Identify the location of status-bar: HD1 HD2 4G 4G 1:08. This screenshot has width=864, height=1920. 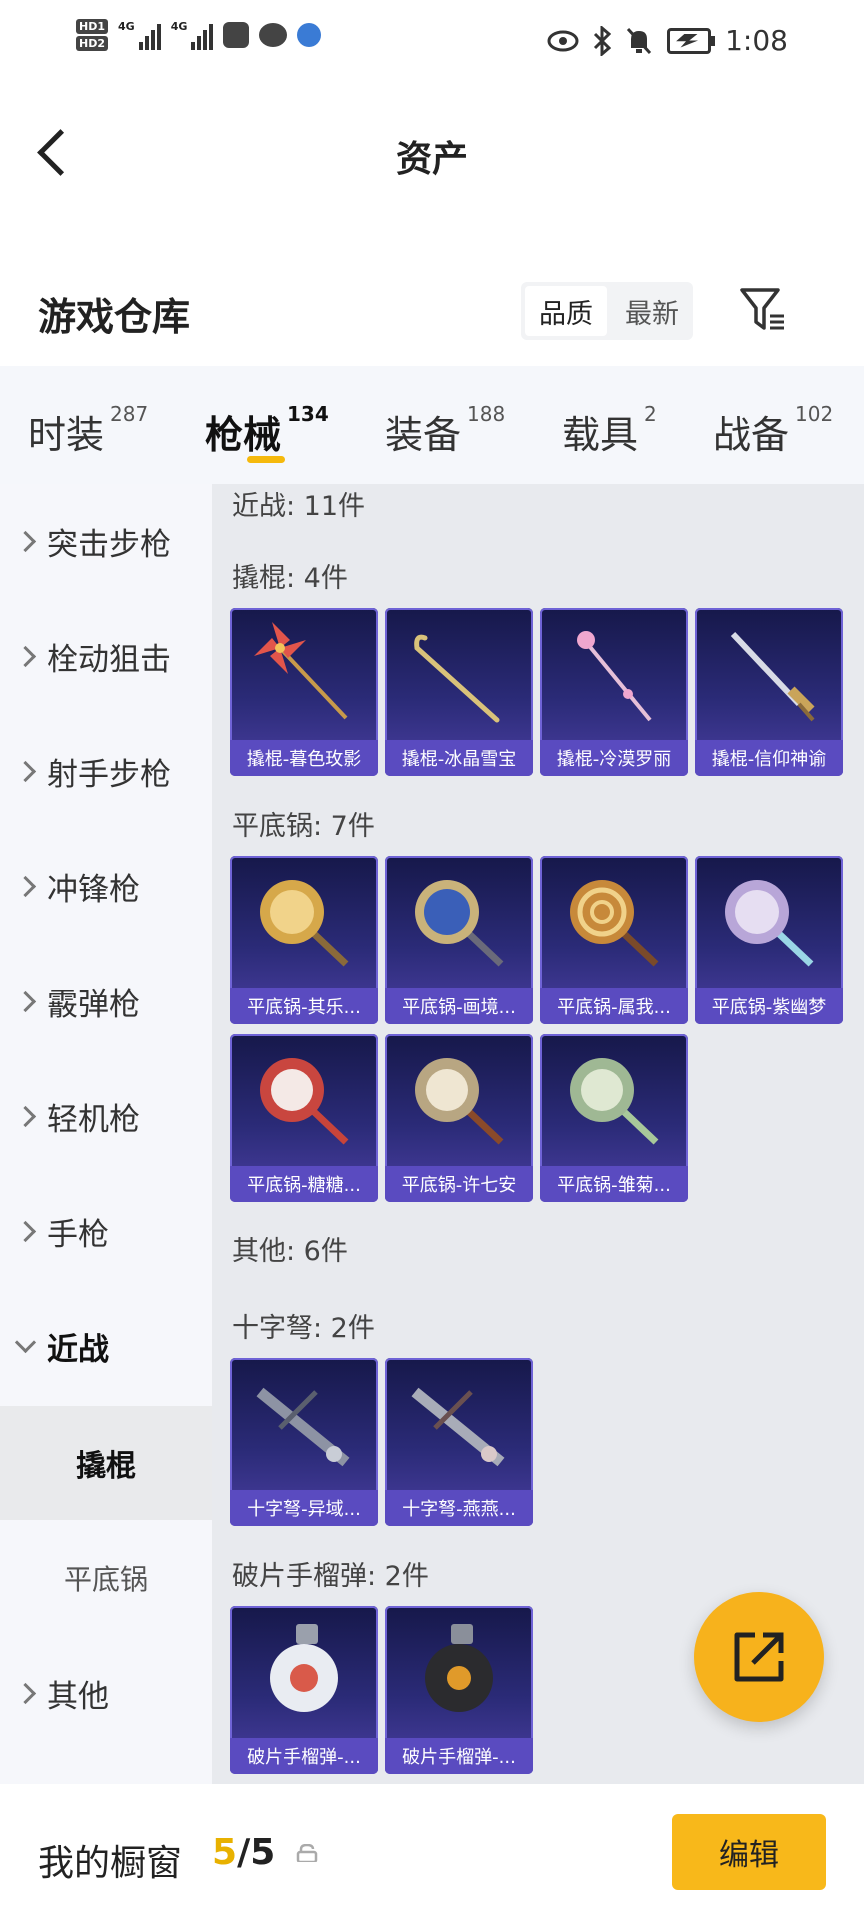
(432, 43).